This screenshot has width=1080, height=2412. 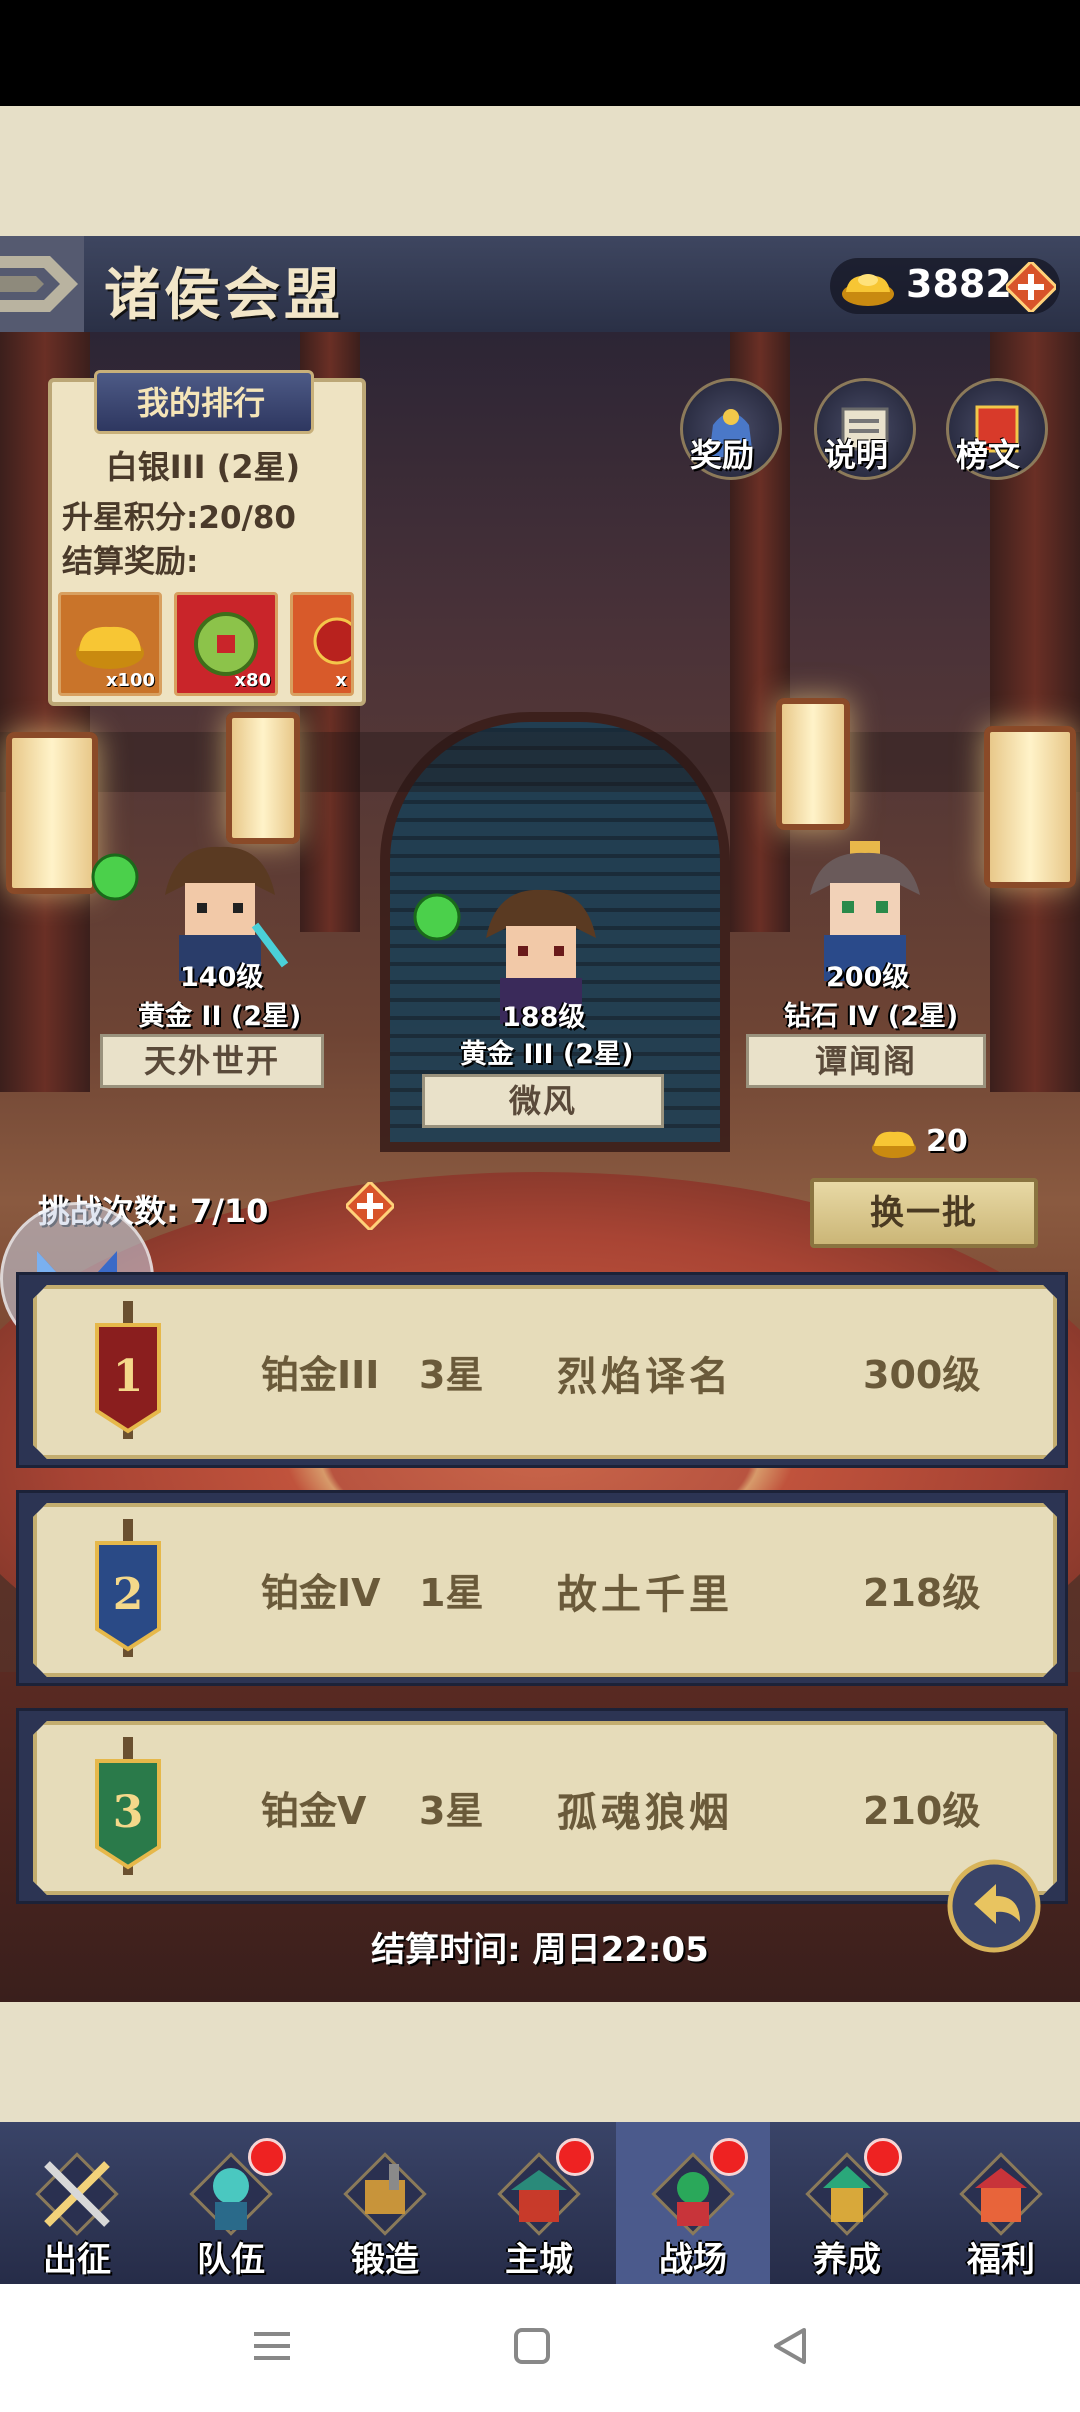 What do you see at coordinates (856, 455) in the screenshot?
I see `info-label: 说明` at bounding box center [856, 455].